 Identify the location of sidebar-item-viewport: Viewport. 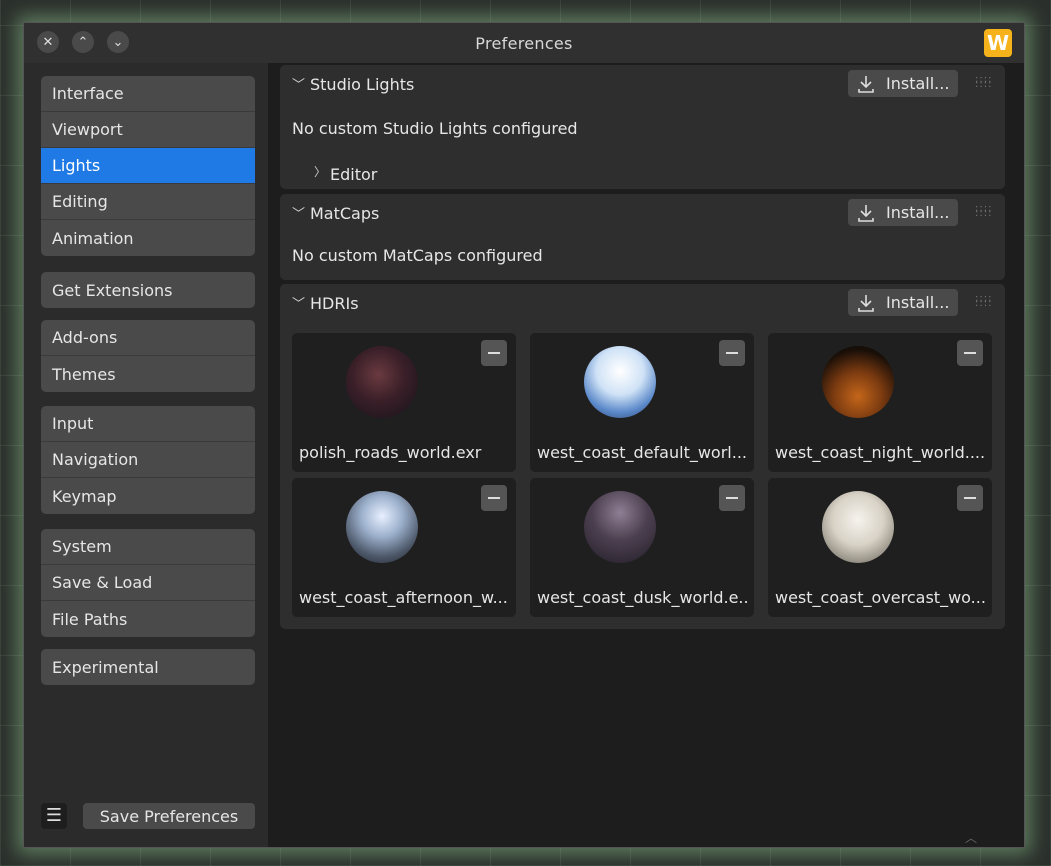
(148, 130).